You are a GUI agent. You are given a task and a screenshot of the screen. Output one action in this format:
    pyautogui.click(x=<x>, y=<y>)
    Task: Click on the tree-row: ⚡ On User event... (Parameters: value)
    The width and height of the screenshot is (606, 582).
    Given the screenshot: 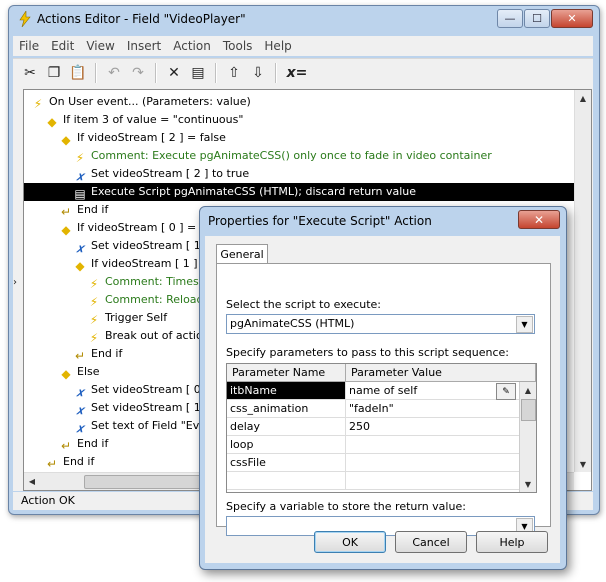 What is the action you would take?
    pyautogui.click(x=140, y=102)
    